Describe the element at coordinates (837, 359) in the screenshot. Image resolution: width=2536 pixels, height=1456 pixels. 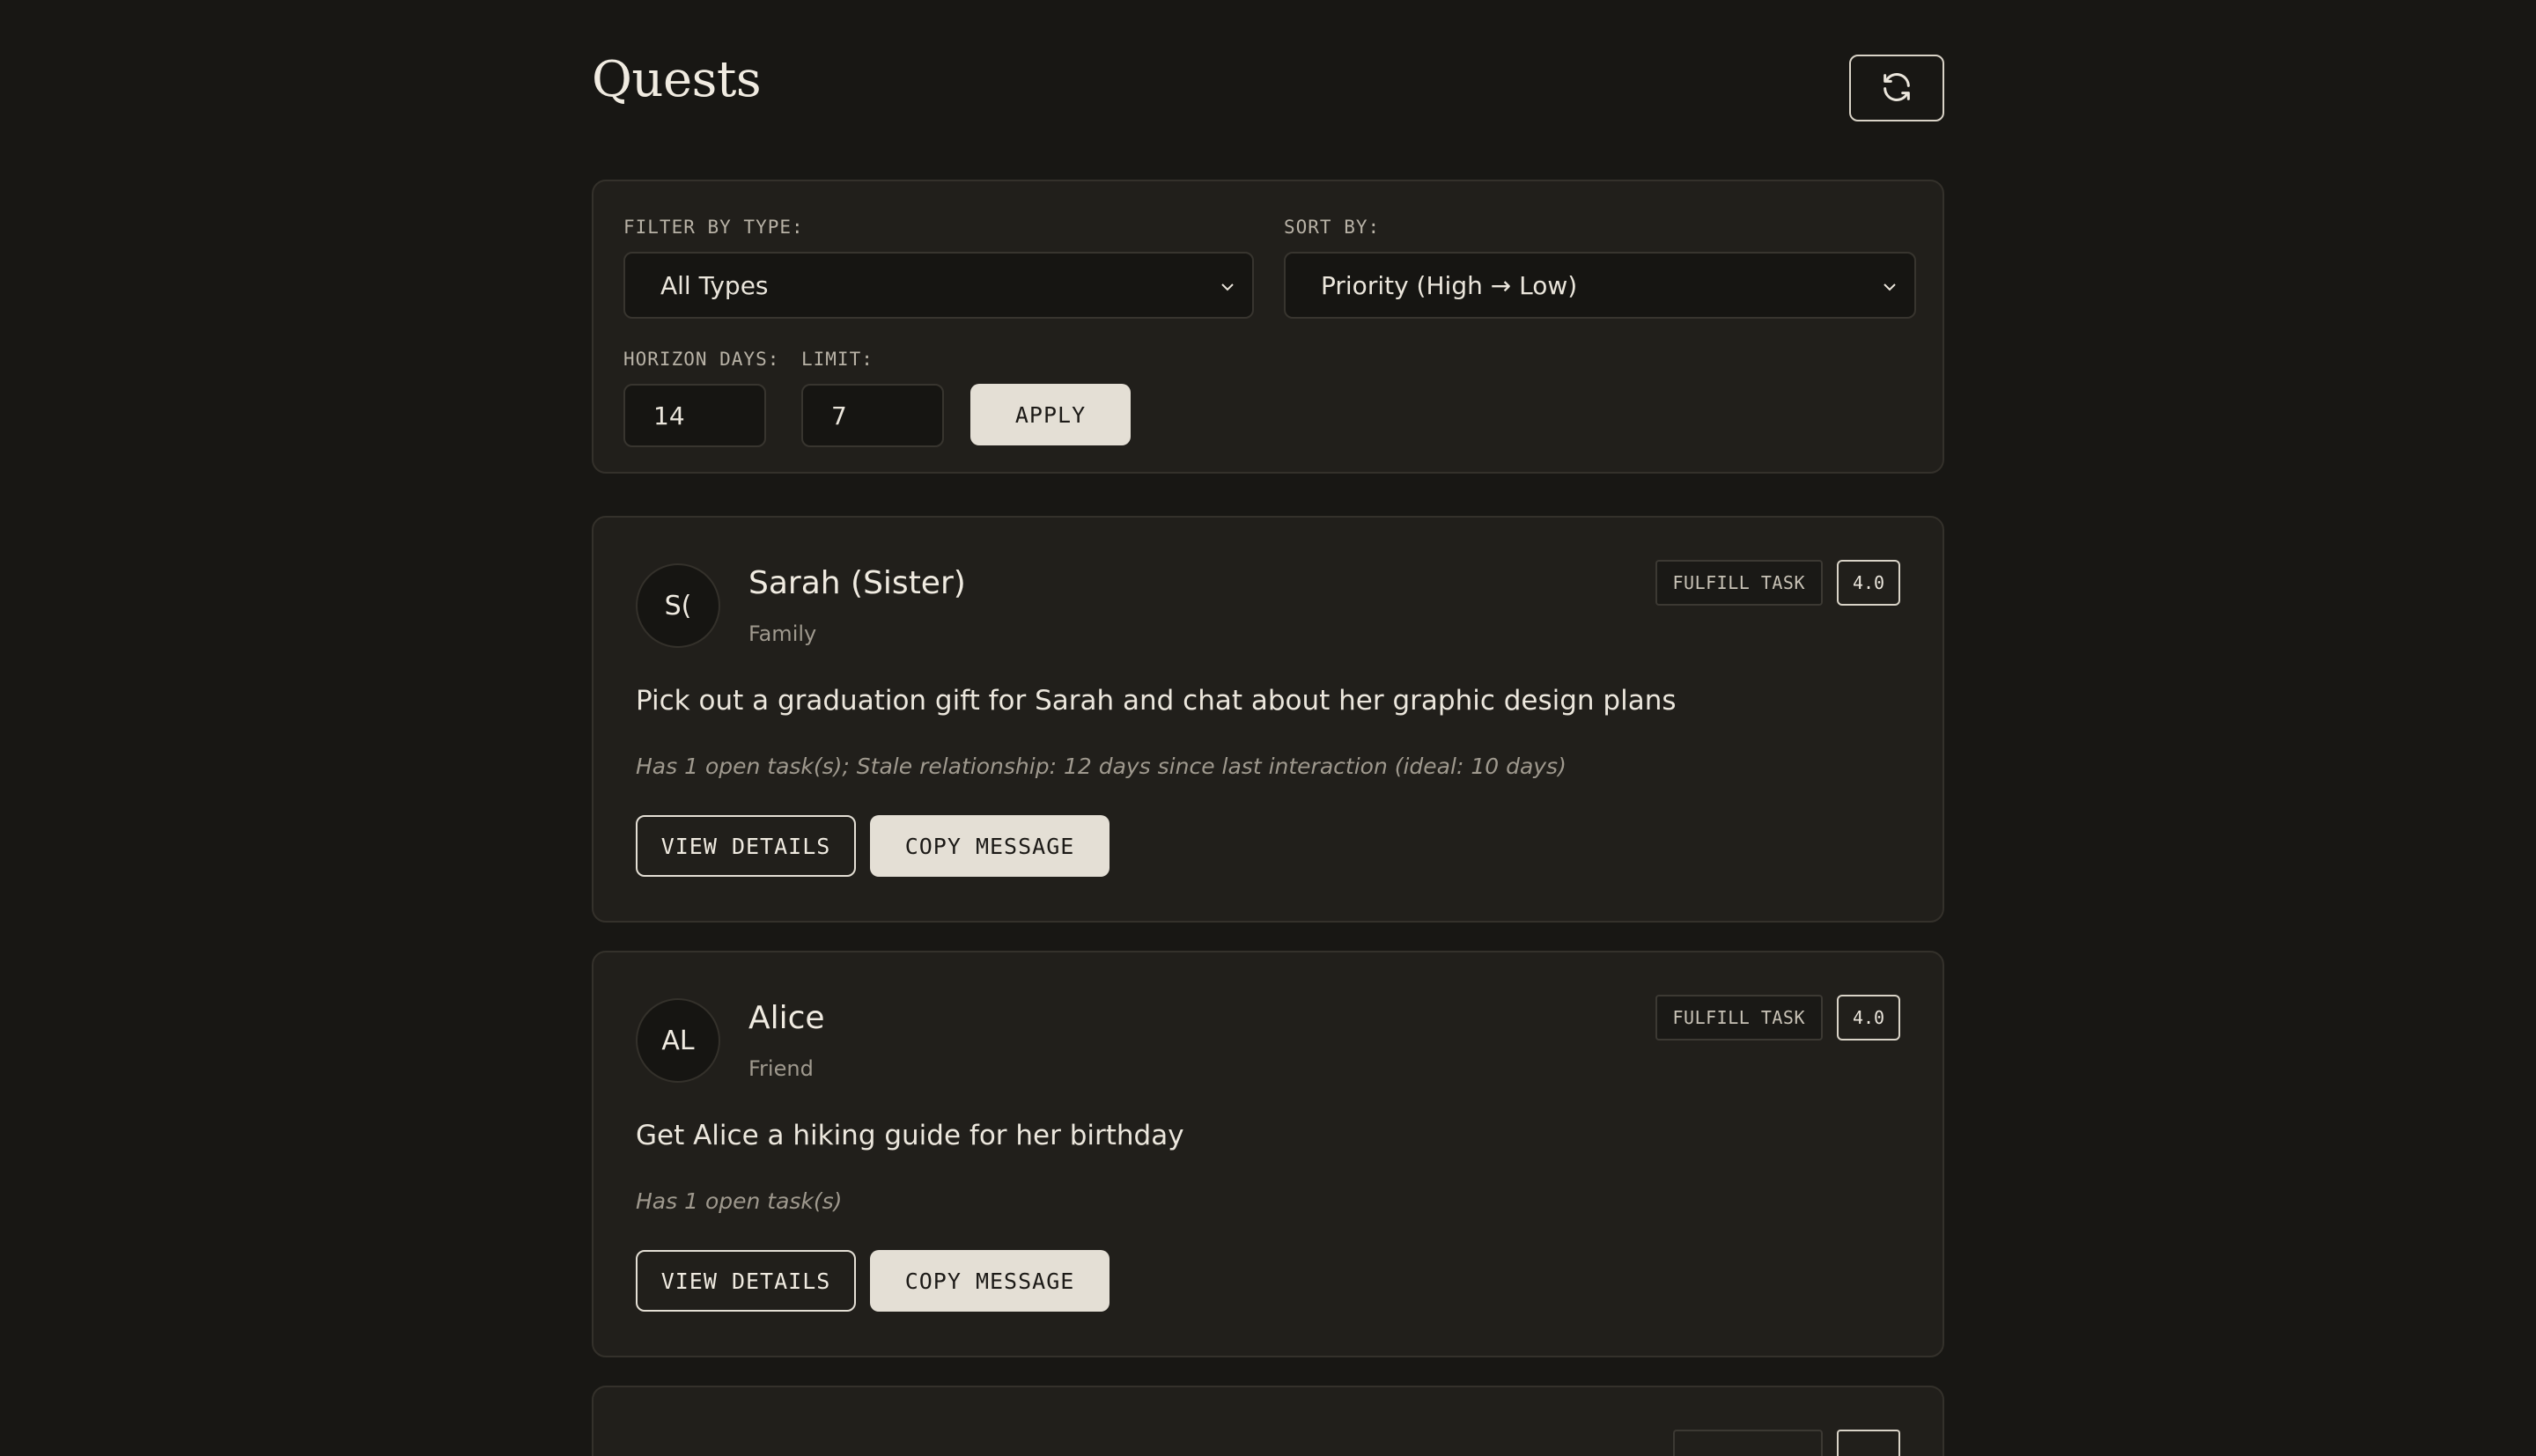
I see `limit-label: LIMIT:` at that location.